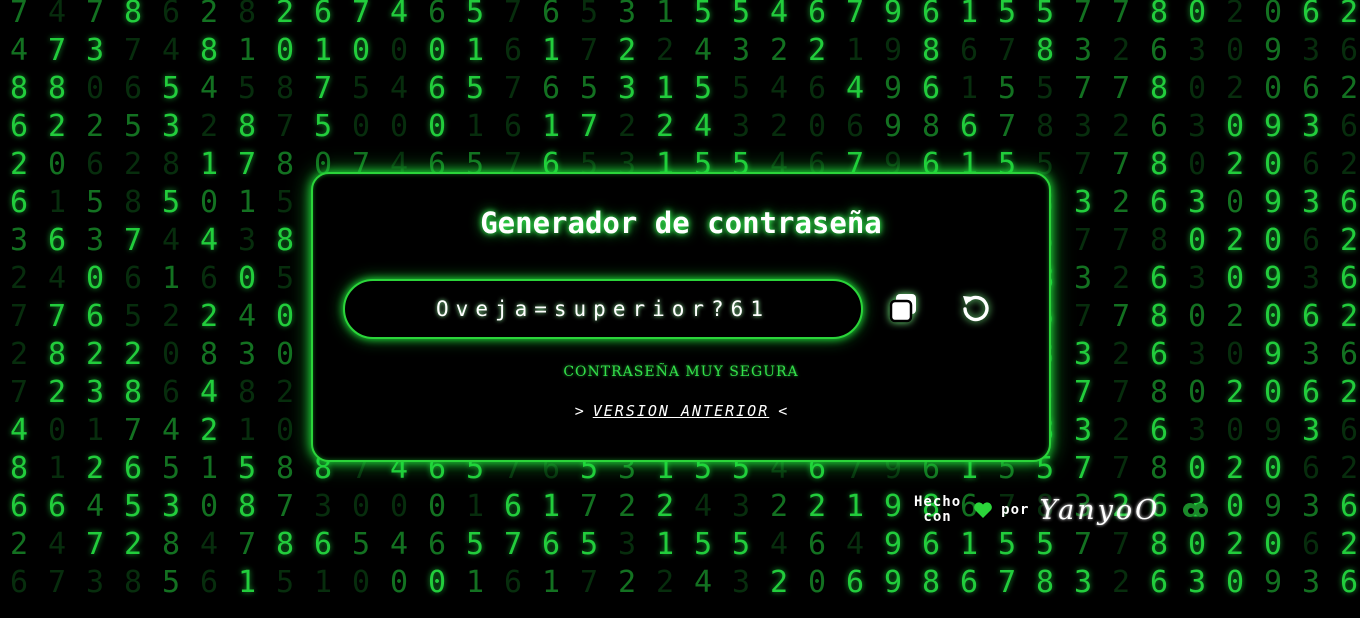 This screenshot has height=618, width=1360. I want to click on prev-prefix: >, so click(579, 411).